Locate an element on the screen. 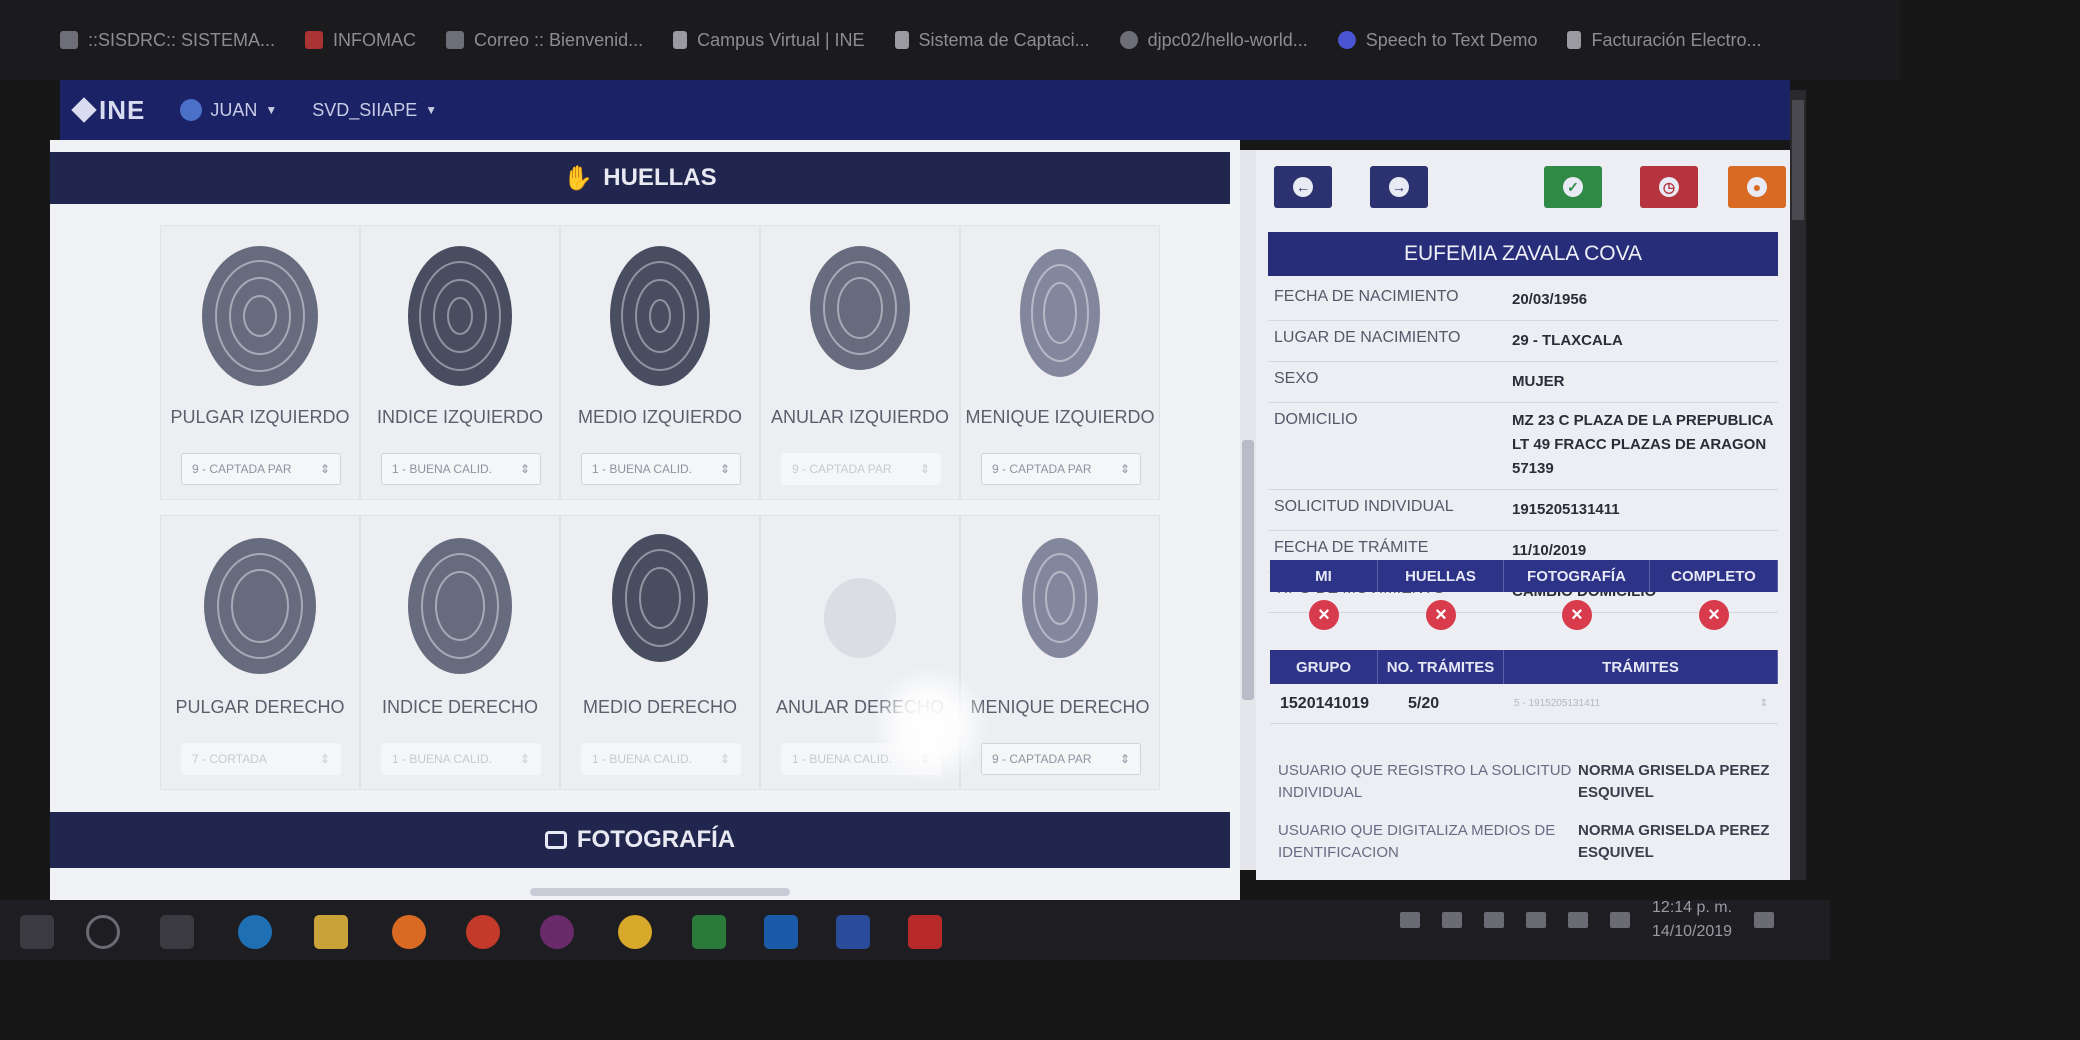 This screenshot has height=1040, width=2080. pending-button: ◷ is located at coordinates (1669, 187).